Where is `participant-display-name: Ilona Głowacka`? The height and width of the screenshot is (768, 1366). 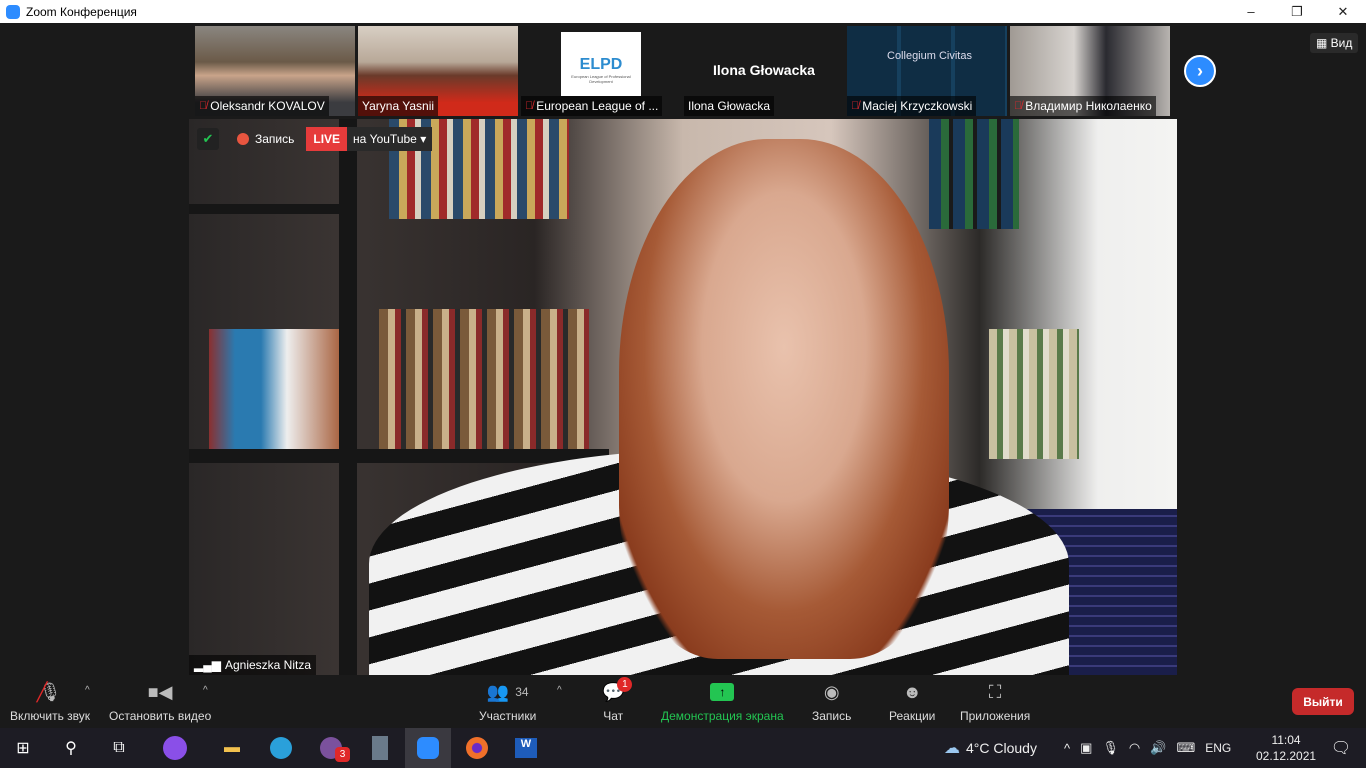 participant-display-name: Ilona Głowacka is located at coordinates (764, 70).